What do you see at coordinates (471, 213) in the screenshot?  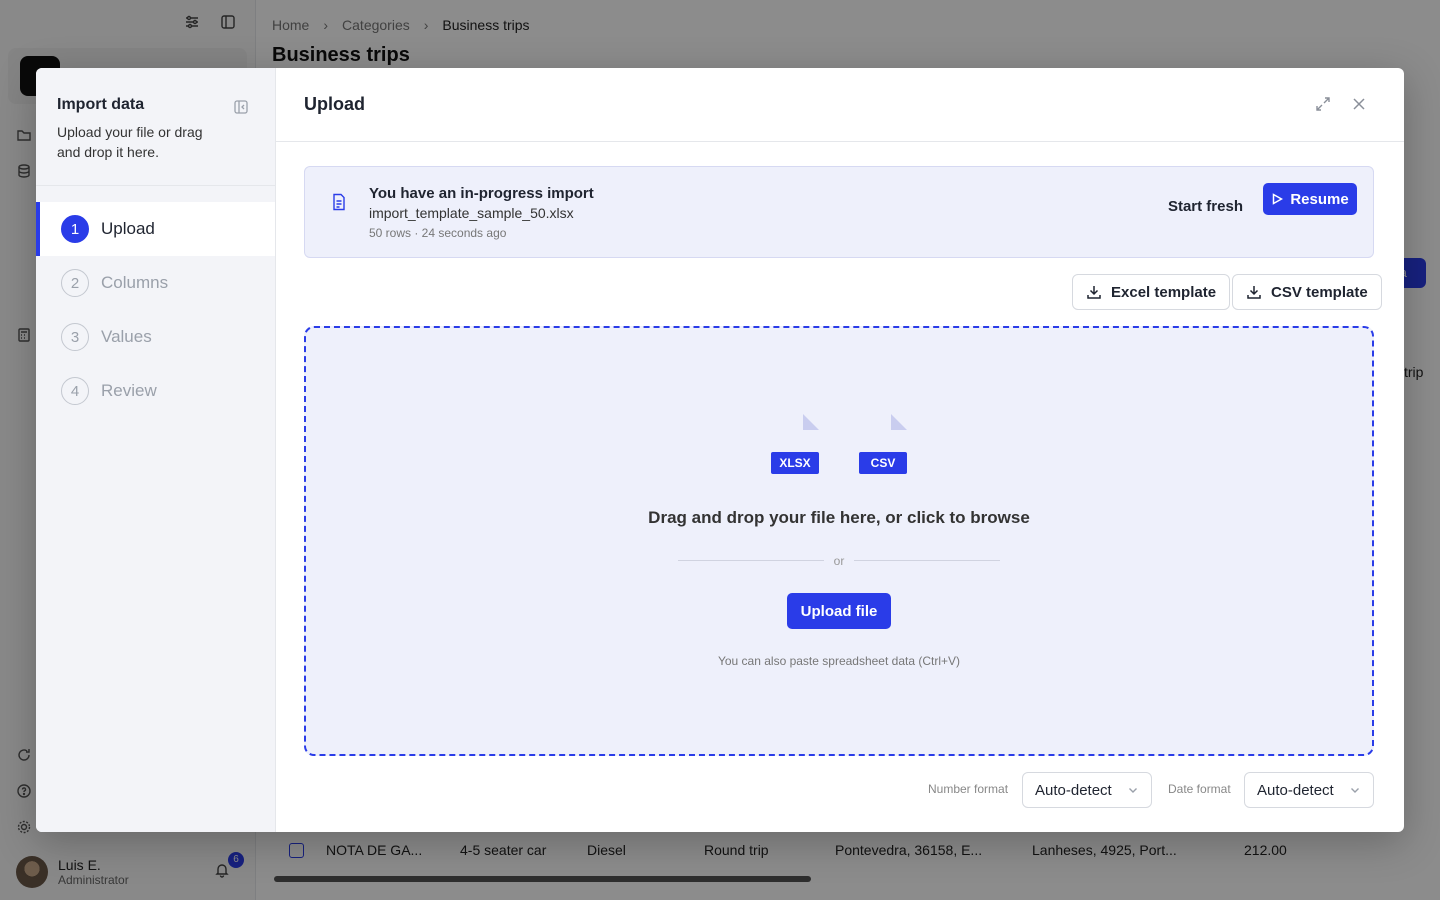 I see `in-progress-filename: import_template_sample_50.xlsx` at bounding box center [471, 213].